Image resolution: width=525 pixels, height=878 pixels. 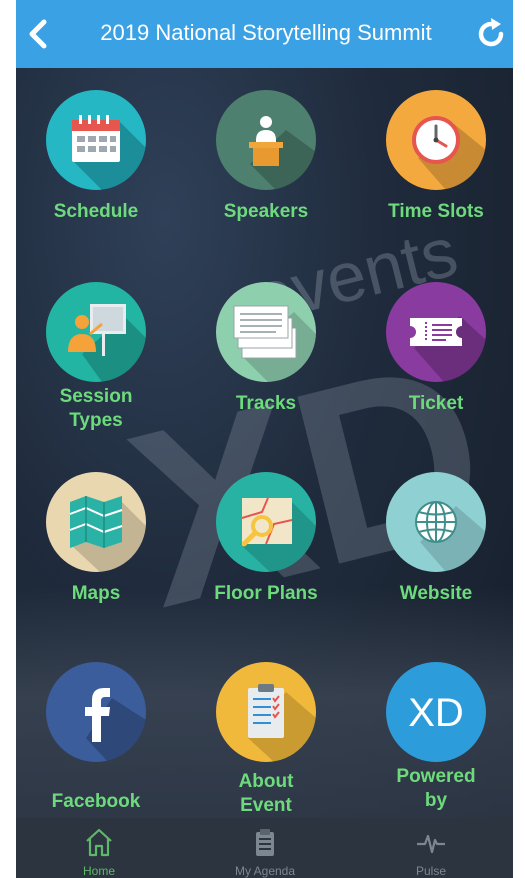 What do you see at coordinates (448, 349) in the screenshot?
I see `ticket-icon` at bounding box center [448, 349].